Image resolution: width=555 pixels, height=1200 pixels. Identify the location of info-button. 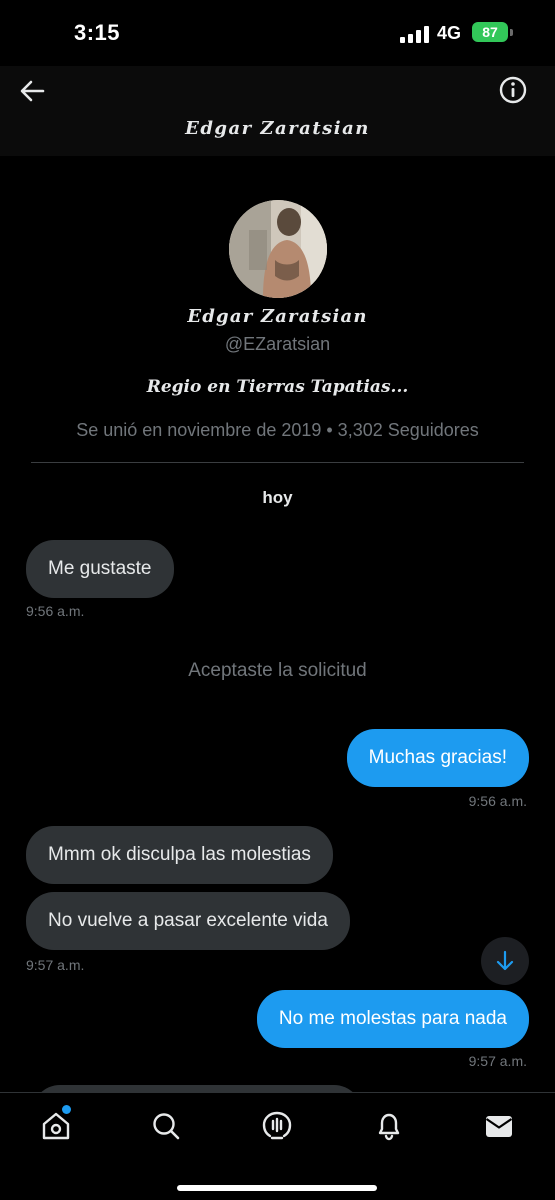
(513, 90).